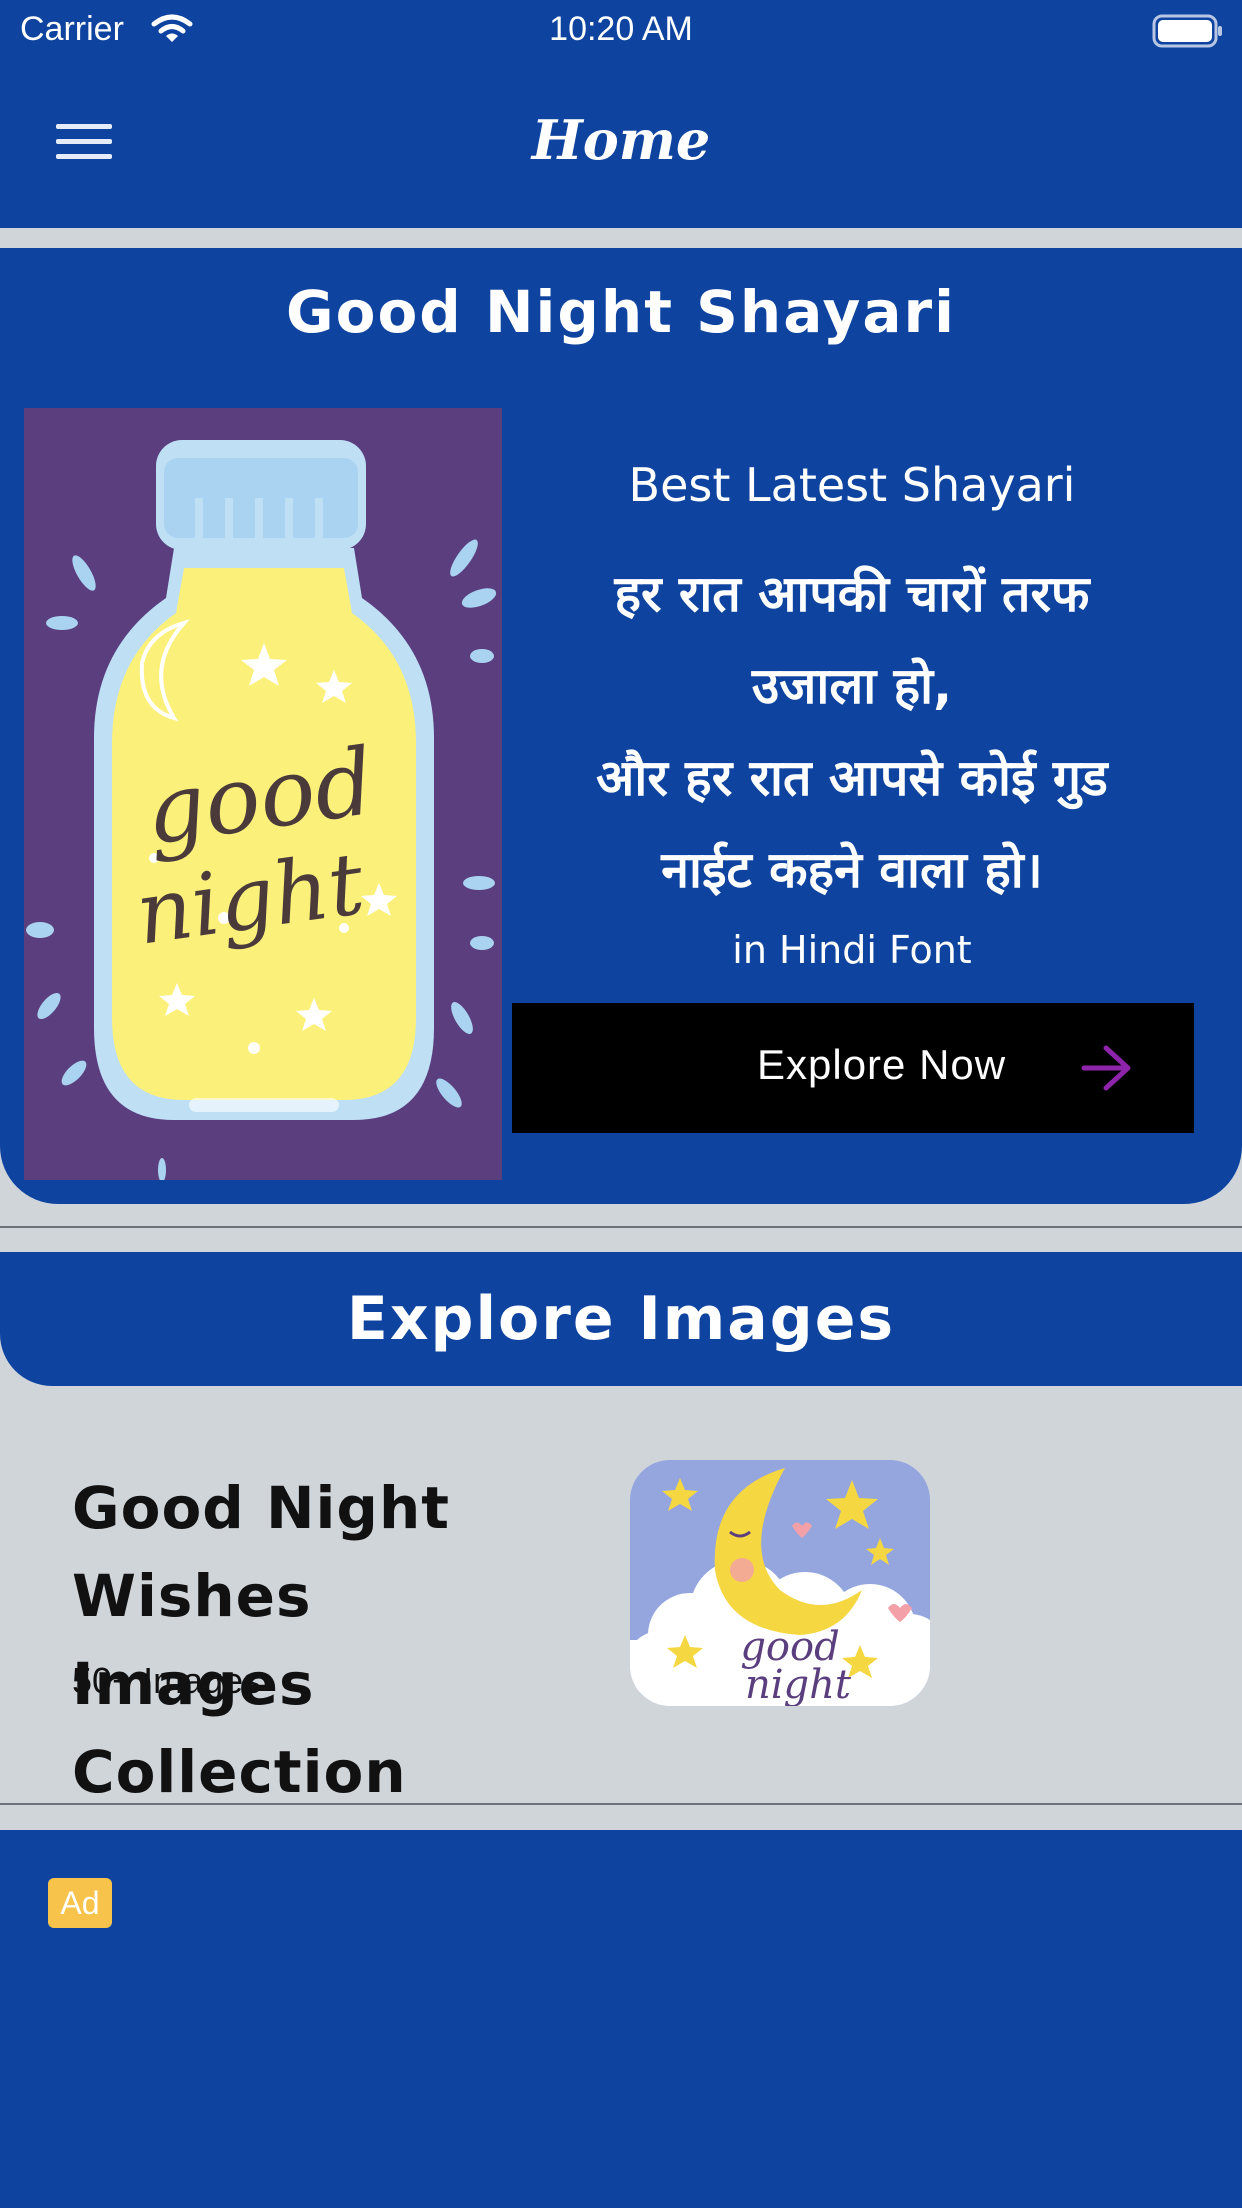 The width and height of the screenshot is (1242, 2208). I want to click on section-title: Explore Images, so click(621, 1319).